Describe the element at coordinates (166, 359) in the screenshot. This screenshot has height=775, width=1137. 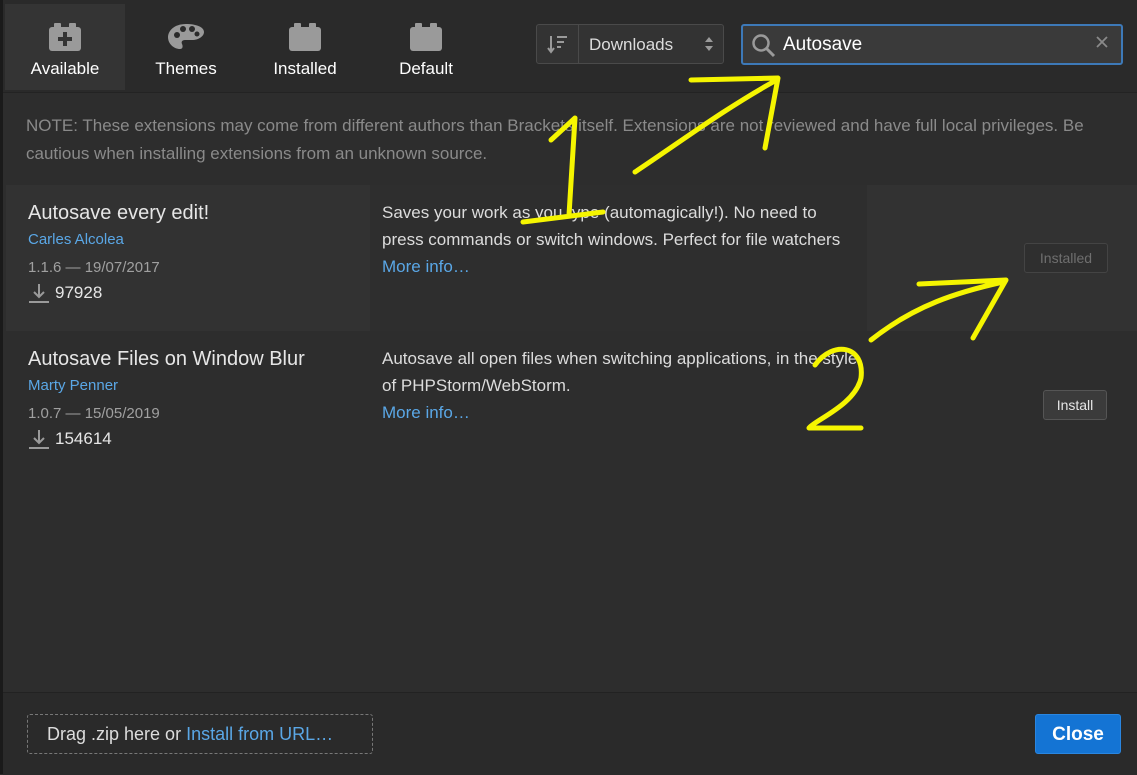
I see `extension-title: Autosave Files on Window Blur` at that location.